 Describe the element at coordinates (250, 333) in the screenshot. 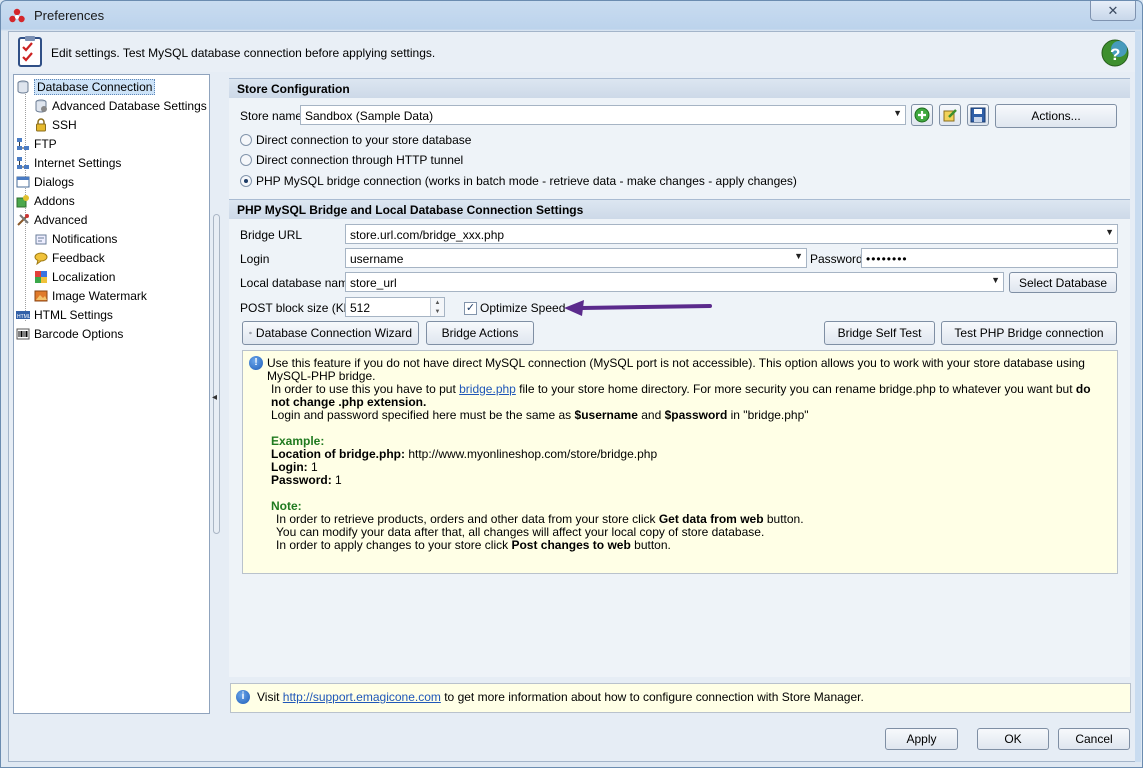

I see `gear-icon` at that location.